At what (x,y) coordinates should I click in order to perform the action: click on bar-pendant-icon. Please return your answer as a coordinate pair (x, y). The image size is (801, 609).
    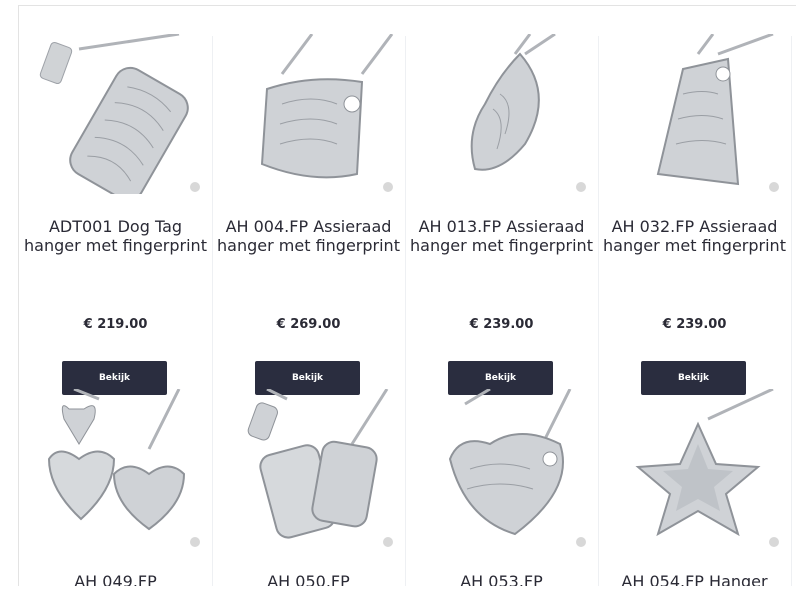
    Looking at the image, I should click on (715, 109).